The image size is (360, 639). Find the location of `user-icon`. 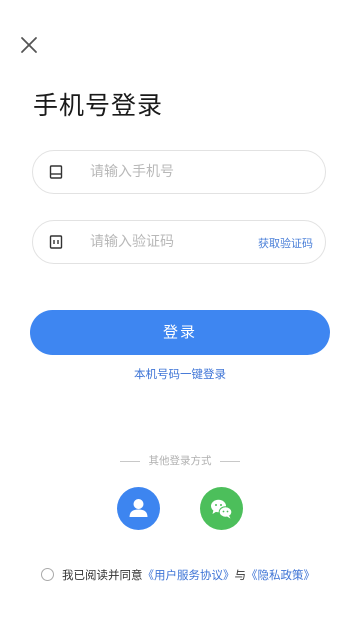

user-icon is located at coordinates (138, 508).